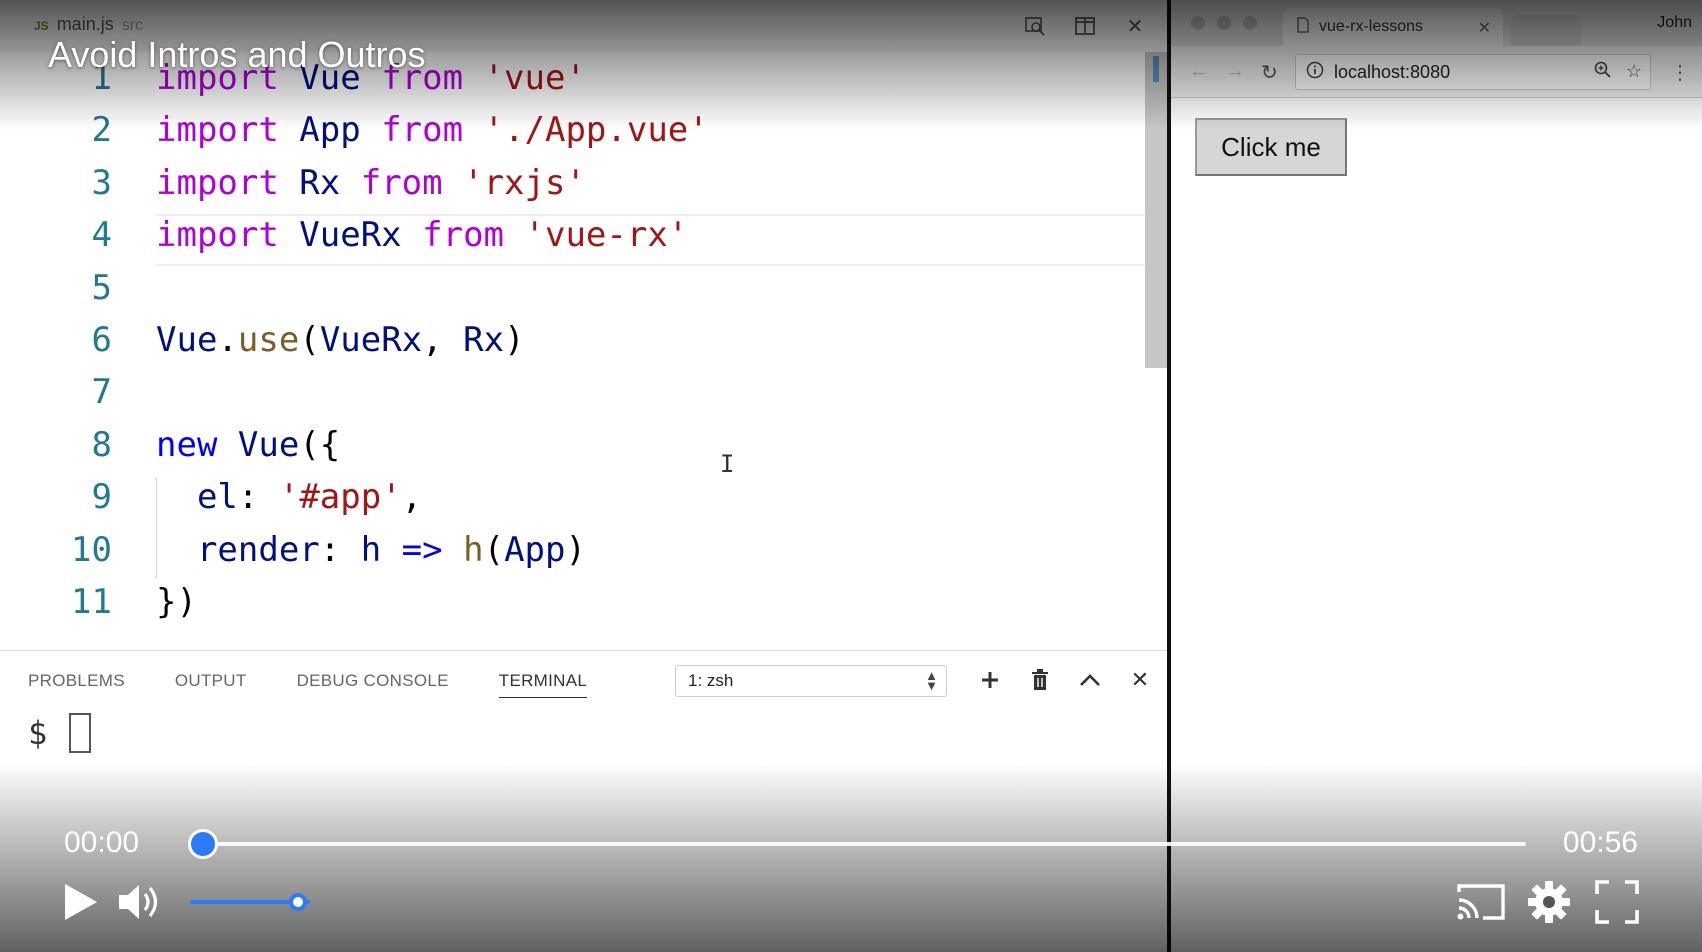  What do you see at coordinates (132, 25) in the screenshot?
I see `file-directory: src` at bounding box center [132, 25].